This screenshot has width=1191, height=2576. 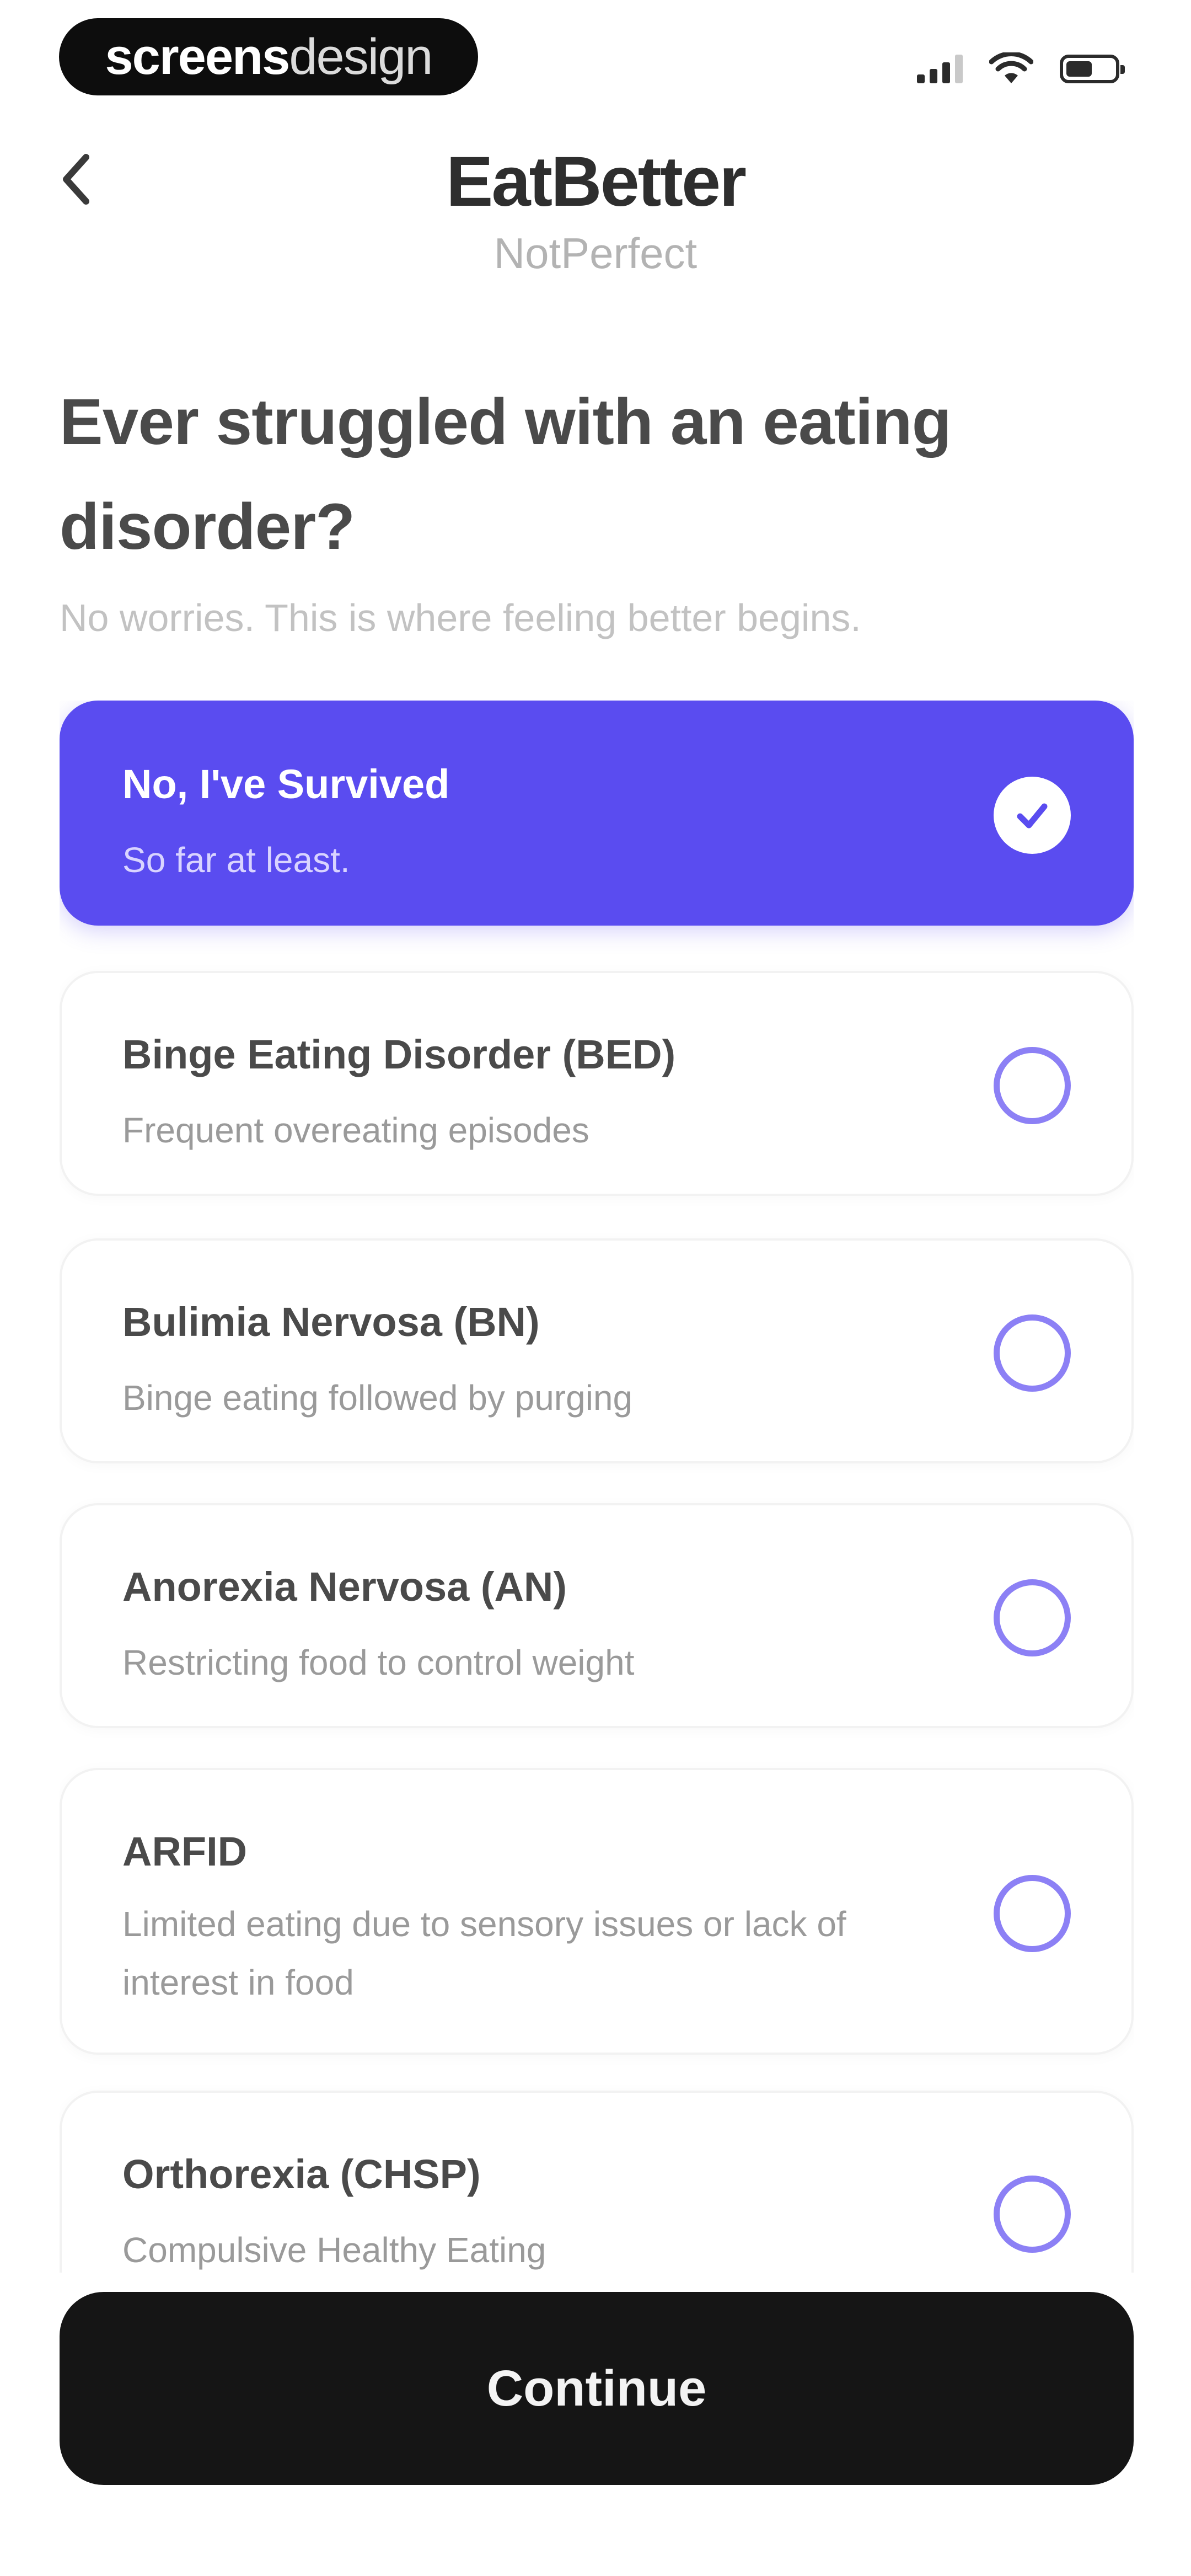 What do you see at coordinates (399, 1054) in the screenshot?
I see `option-label: Binge Eating Disorder (BED)` at bounding box center [399, 1054].